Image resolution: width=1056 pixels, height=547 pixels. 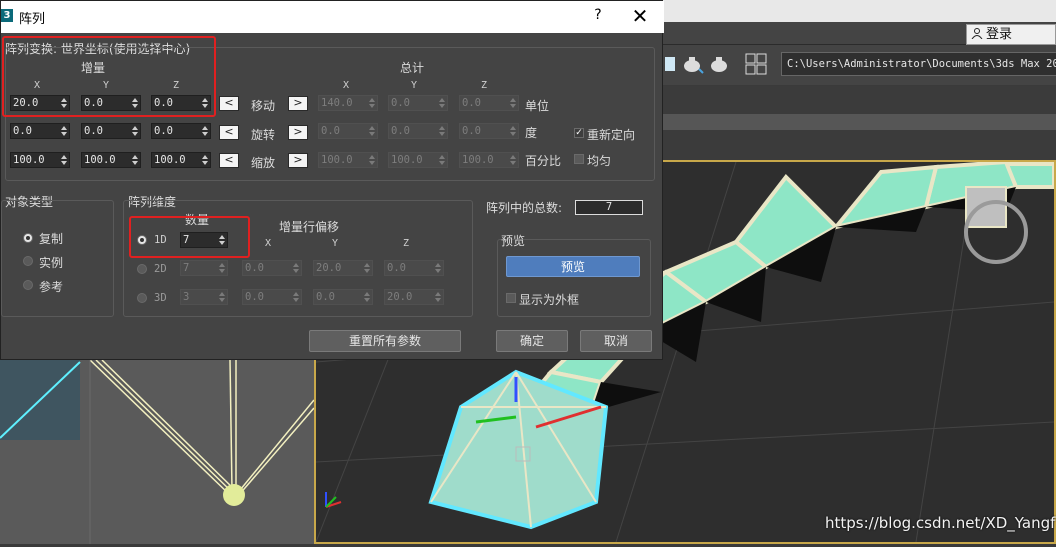 I want to click on left-viewport-scene, so click(x=157, y=451).